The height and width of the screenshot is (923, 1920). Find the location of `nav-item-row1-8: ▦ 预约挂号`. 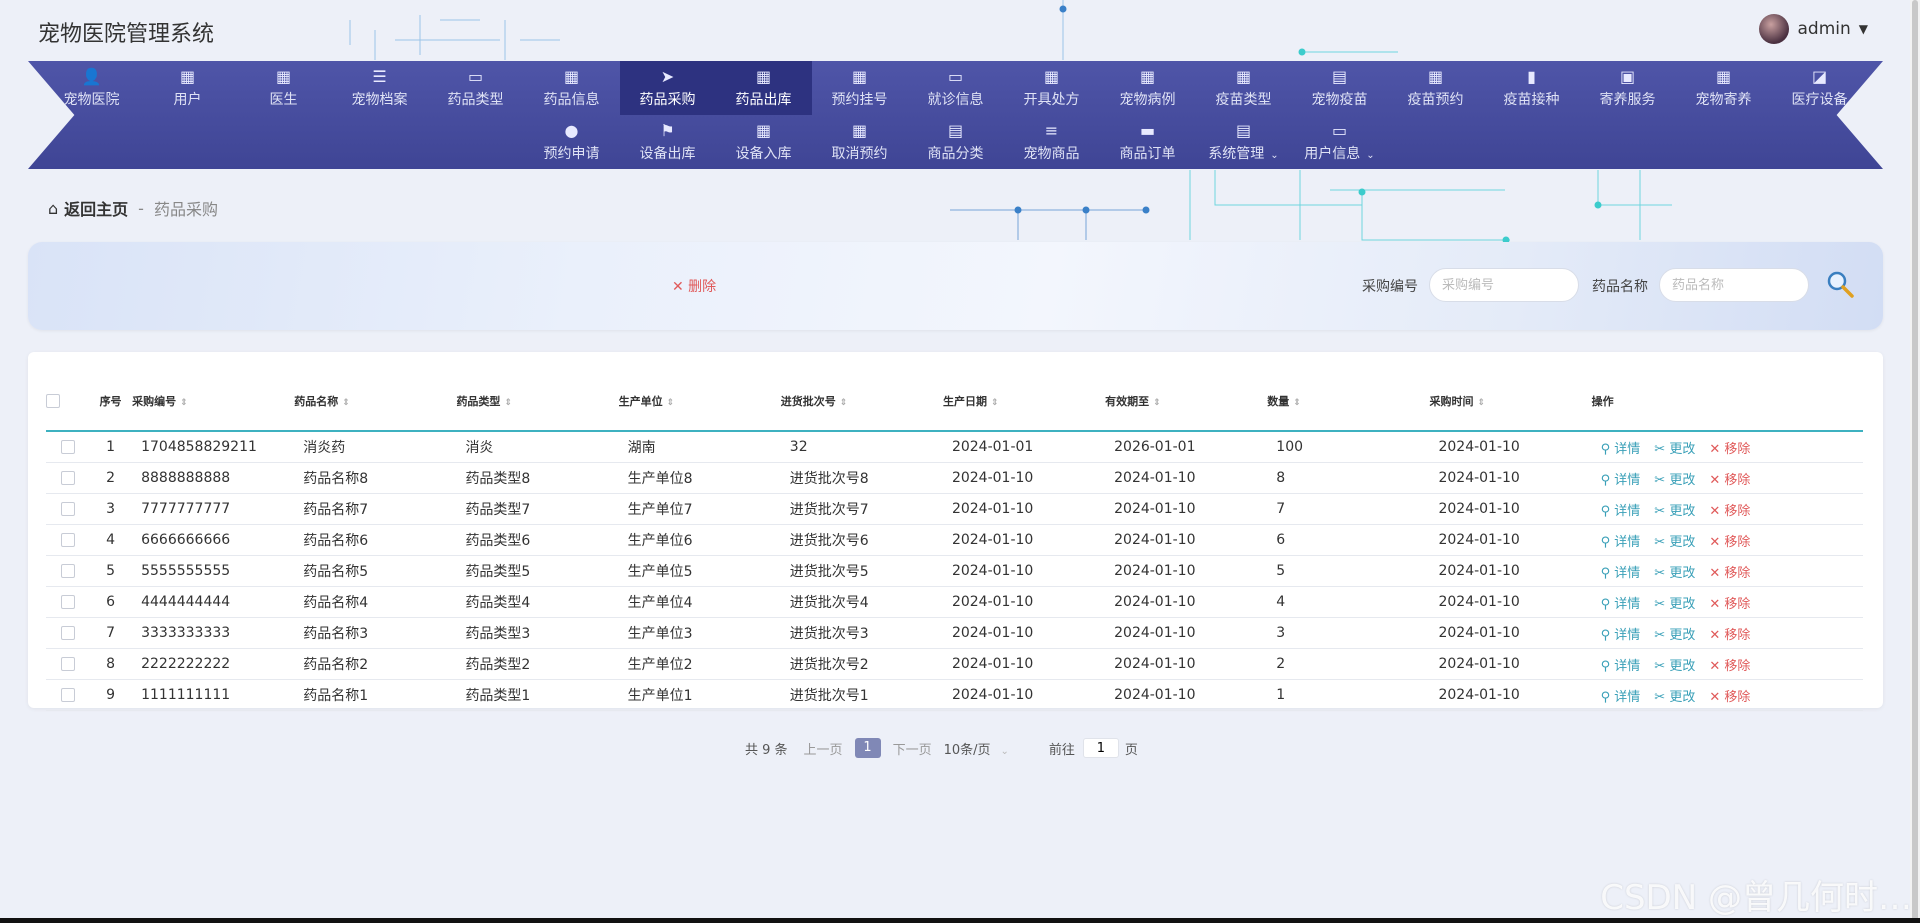

nav-item-row1-8: ▦ 预约挂号 is located at coordinates (860, 88).